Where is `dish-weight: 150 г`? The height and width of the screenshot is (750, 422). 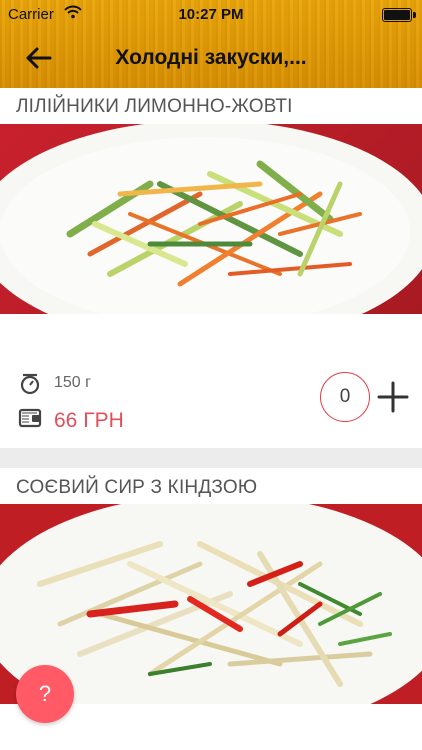 dish-weight: 150 г is located at coordinates (72, 382).